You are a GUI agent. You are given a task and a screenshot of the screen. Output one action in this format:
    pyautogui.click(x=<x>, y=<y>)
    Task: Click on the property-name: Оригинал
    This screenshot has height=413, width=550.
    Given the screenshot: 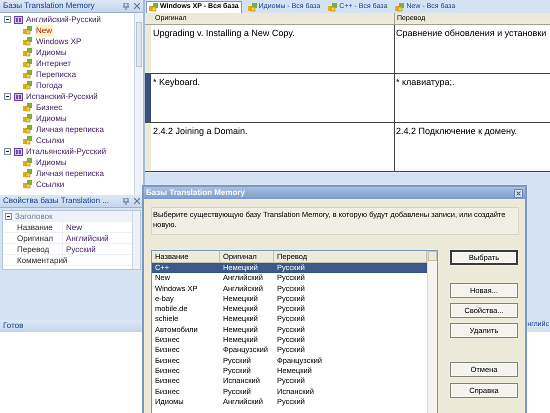 What is the action you would take?
    pyautogui.click(x=33, y=238)
    